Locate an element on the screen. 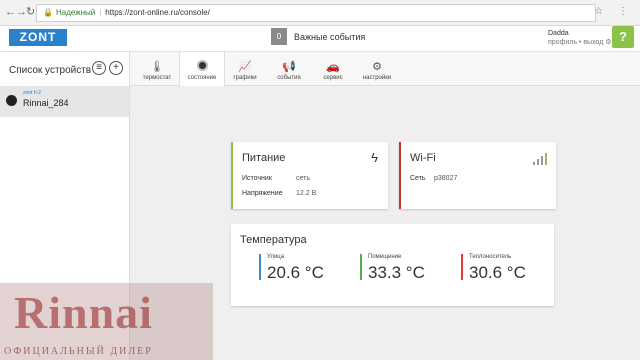 This screenshot has height=360, width=640. status-icon is located at coordinates (202, 67).